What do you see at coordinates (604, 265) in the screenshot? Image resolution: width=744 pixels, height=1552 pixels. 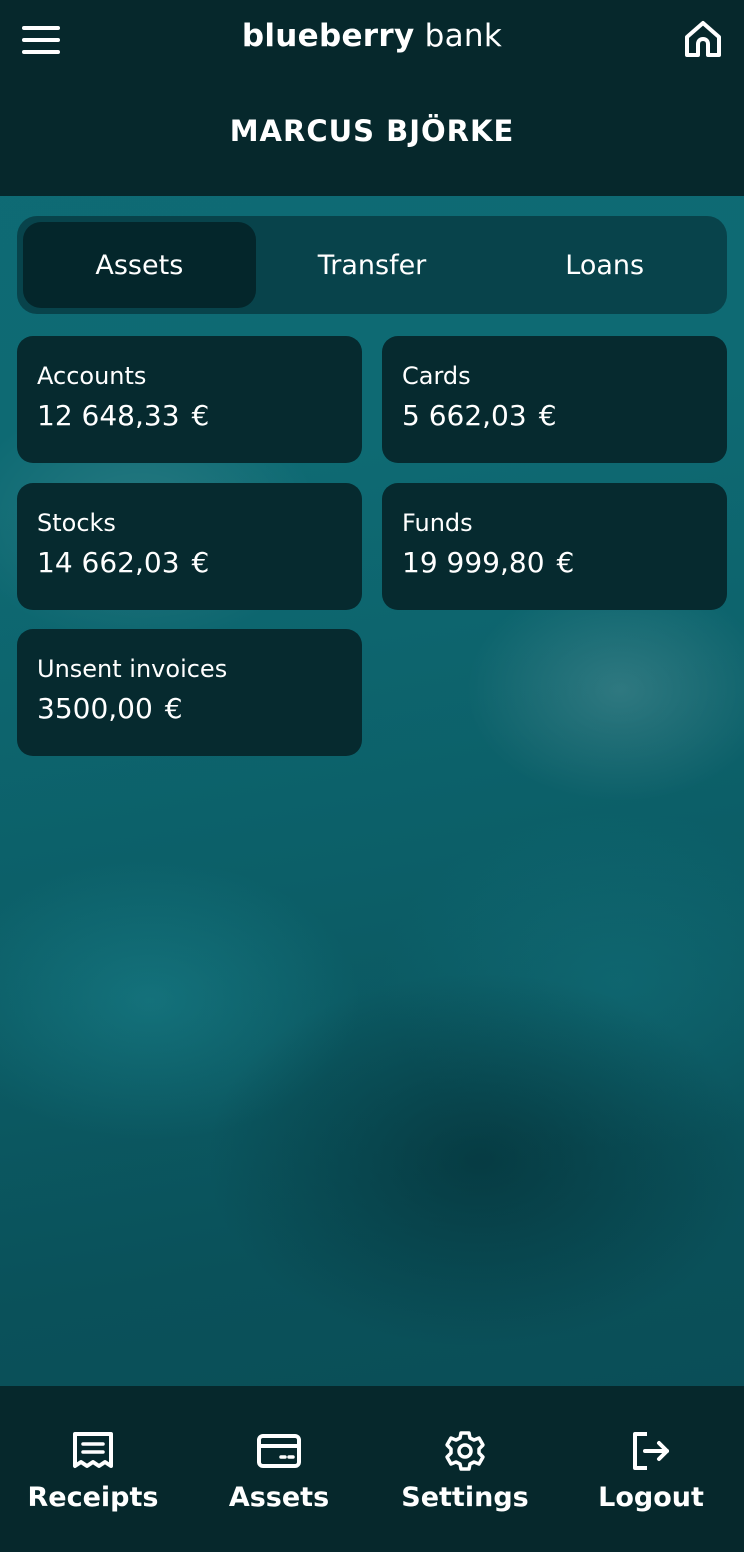 I see `tab-loans: Loans` at bounding box center [604, 265].